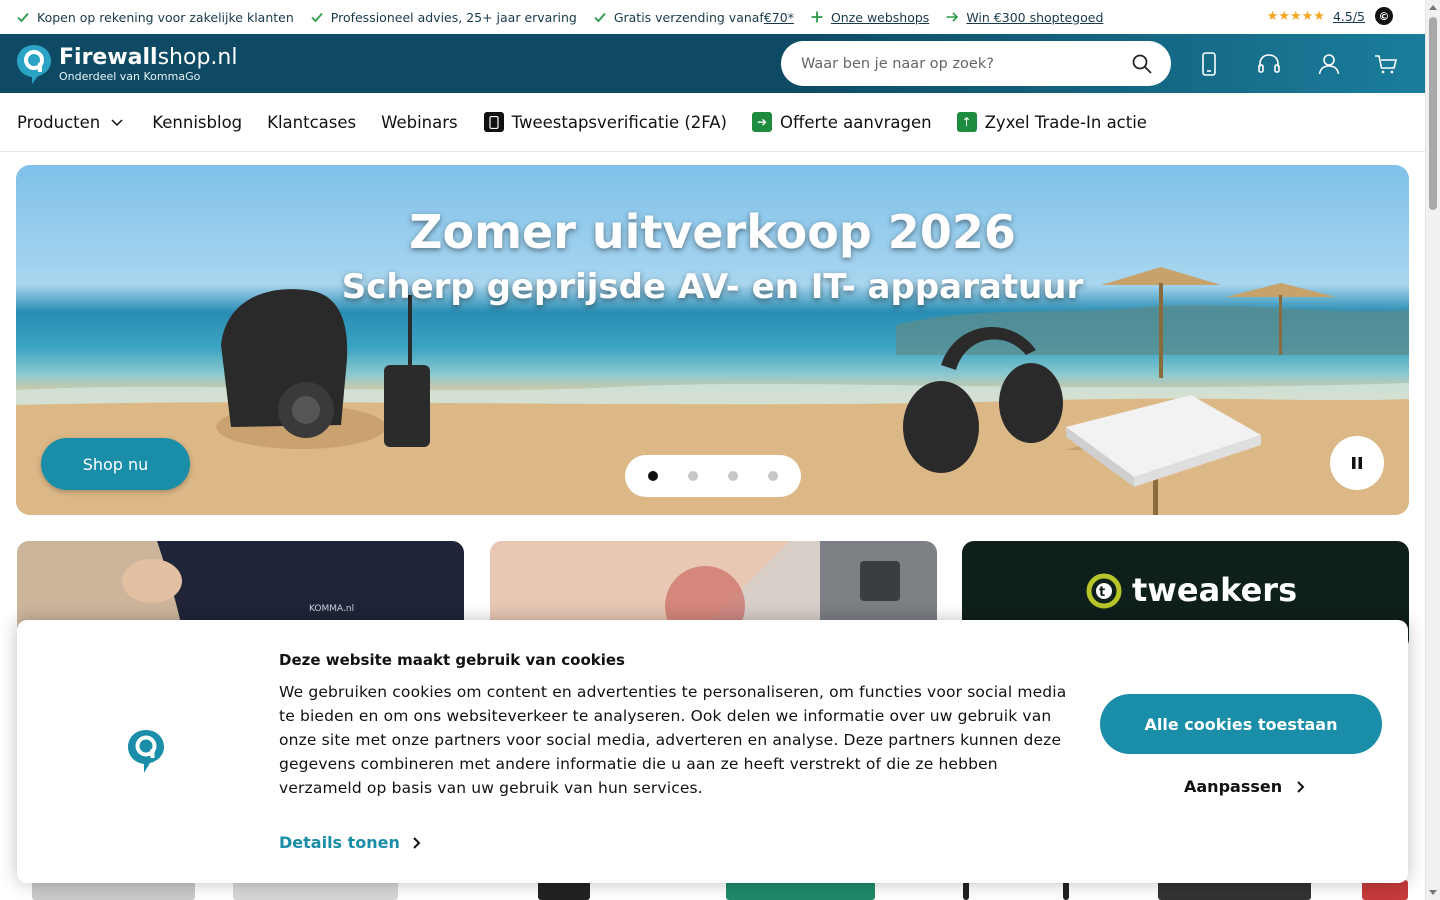  Describe the element at coordinates (493, 122) in the screenshot. I see `phone-badge-icon` at that location.